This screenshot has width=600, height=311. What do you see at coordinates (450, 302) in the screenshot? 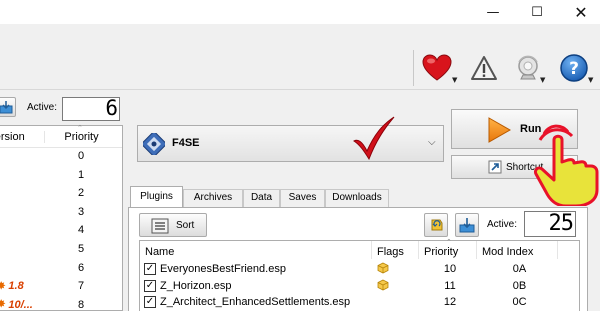
I see `plugin-priority: 12` at bounding box center [450, 302].